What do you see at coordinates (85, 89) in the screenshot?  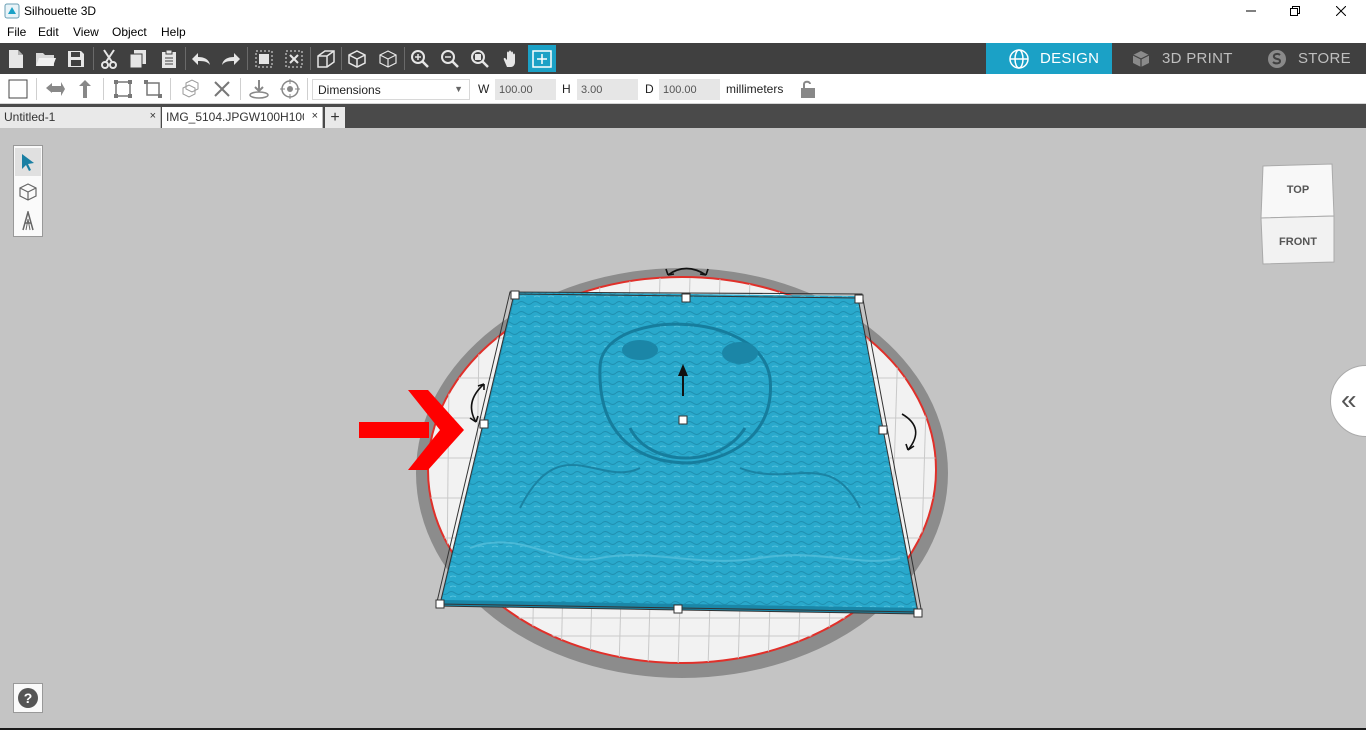 I see `flip-vertical-icon` at bounding box center [85, 89].